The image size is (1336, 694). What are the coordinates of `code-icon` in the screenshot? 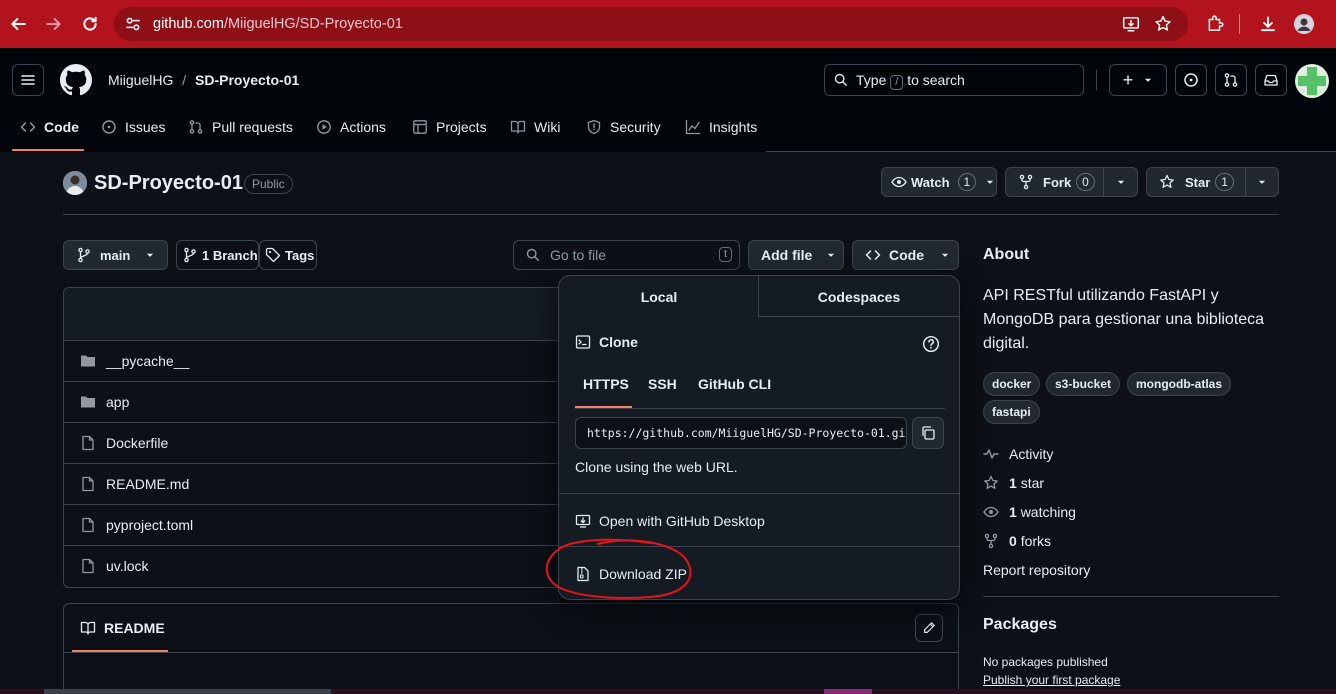 It's located at (28, 127).